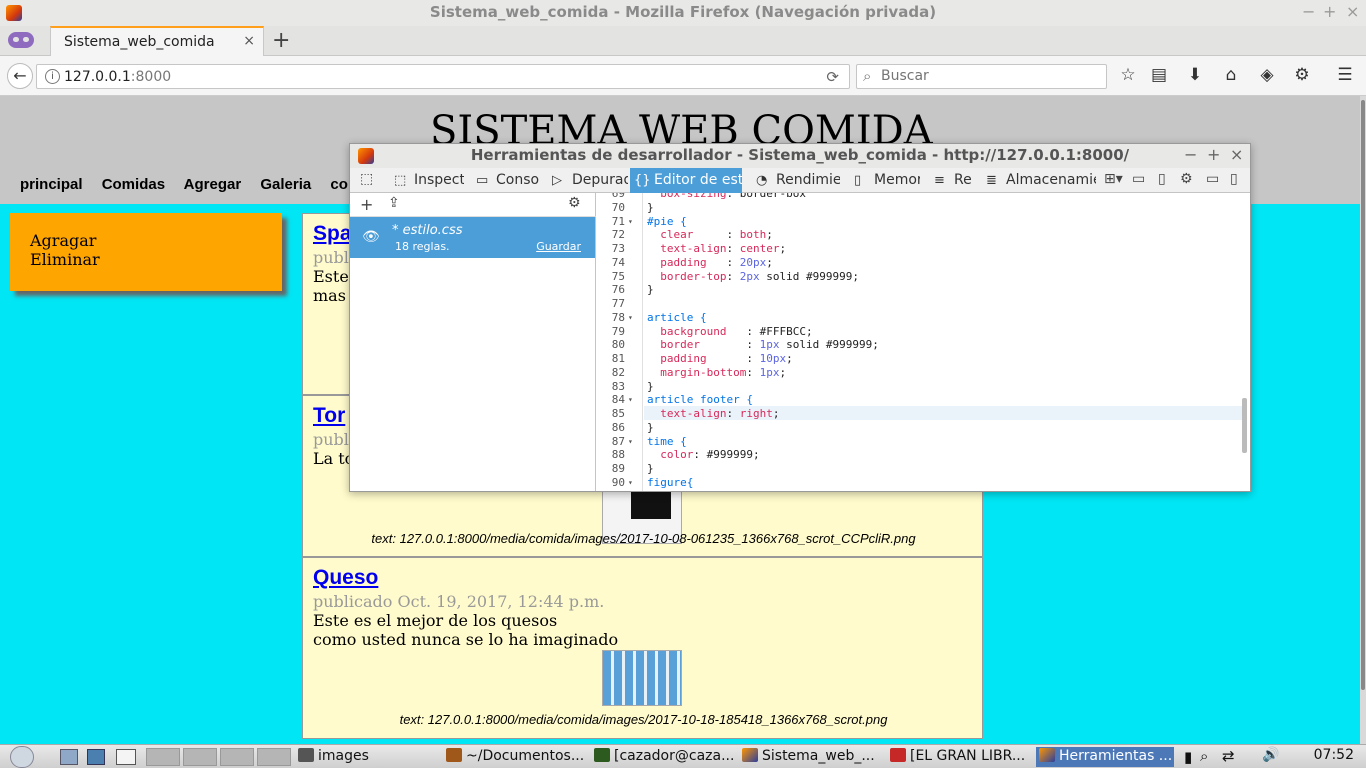  I want to click on volume-icon: 🔊, so click(1270, 755).